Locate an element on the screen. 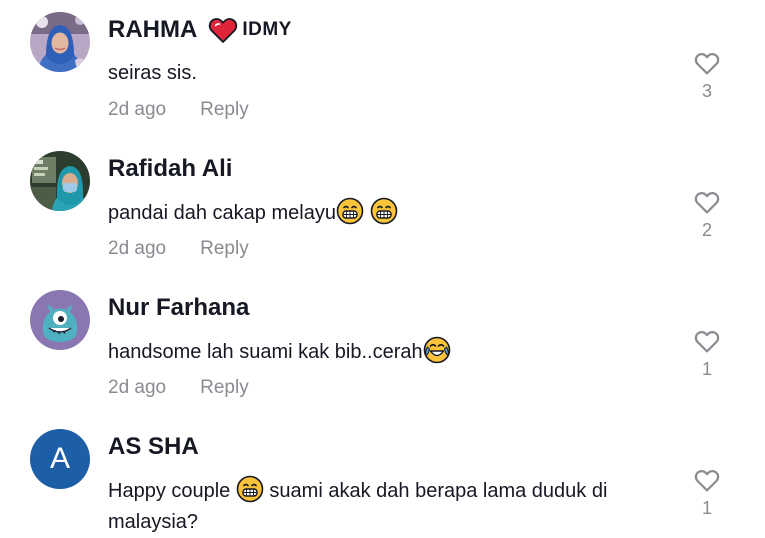 Image resolution: width=765 pixels, height=538 pixels. comment-username: Rafidah Ali is located at coordinates (170, 169).